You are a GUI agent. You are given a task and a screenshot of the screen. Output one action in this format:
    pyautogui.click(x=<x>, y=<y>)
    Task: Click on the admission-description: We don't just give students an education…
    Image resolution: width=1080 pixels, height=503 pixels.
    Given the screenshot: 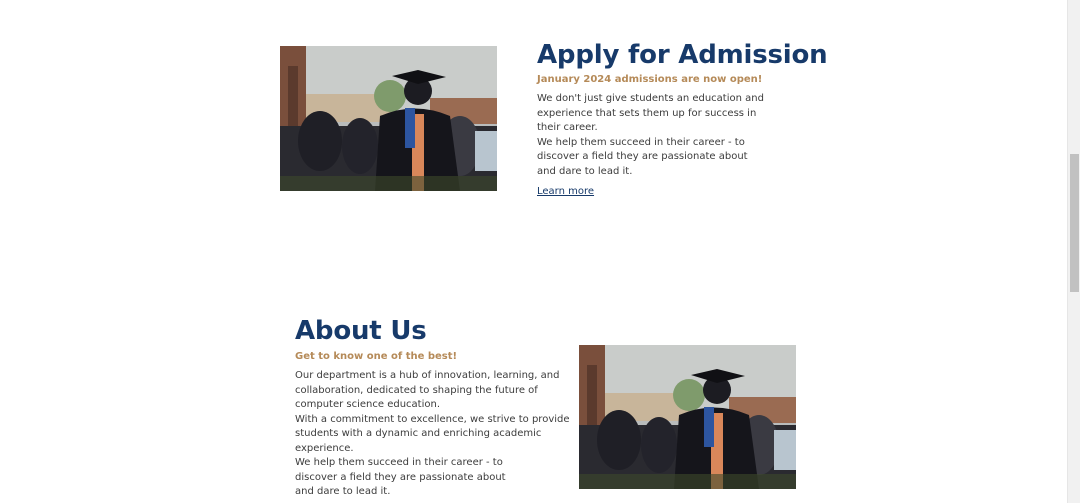 What is the action you would take?
    pyautogui.click(x=650, y=135)
    